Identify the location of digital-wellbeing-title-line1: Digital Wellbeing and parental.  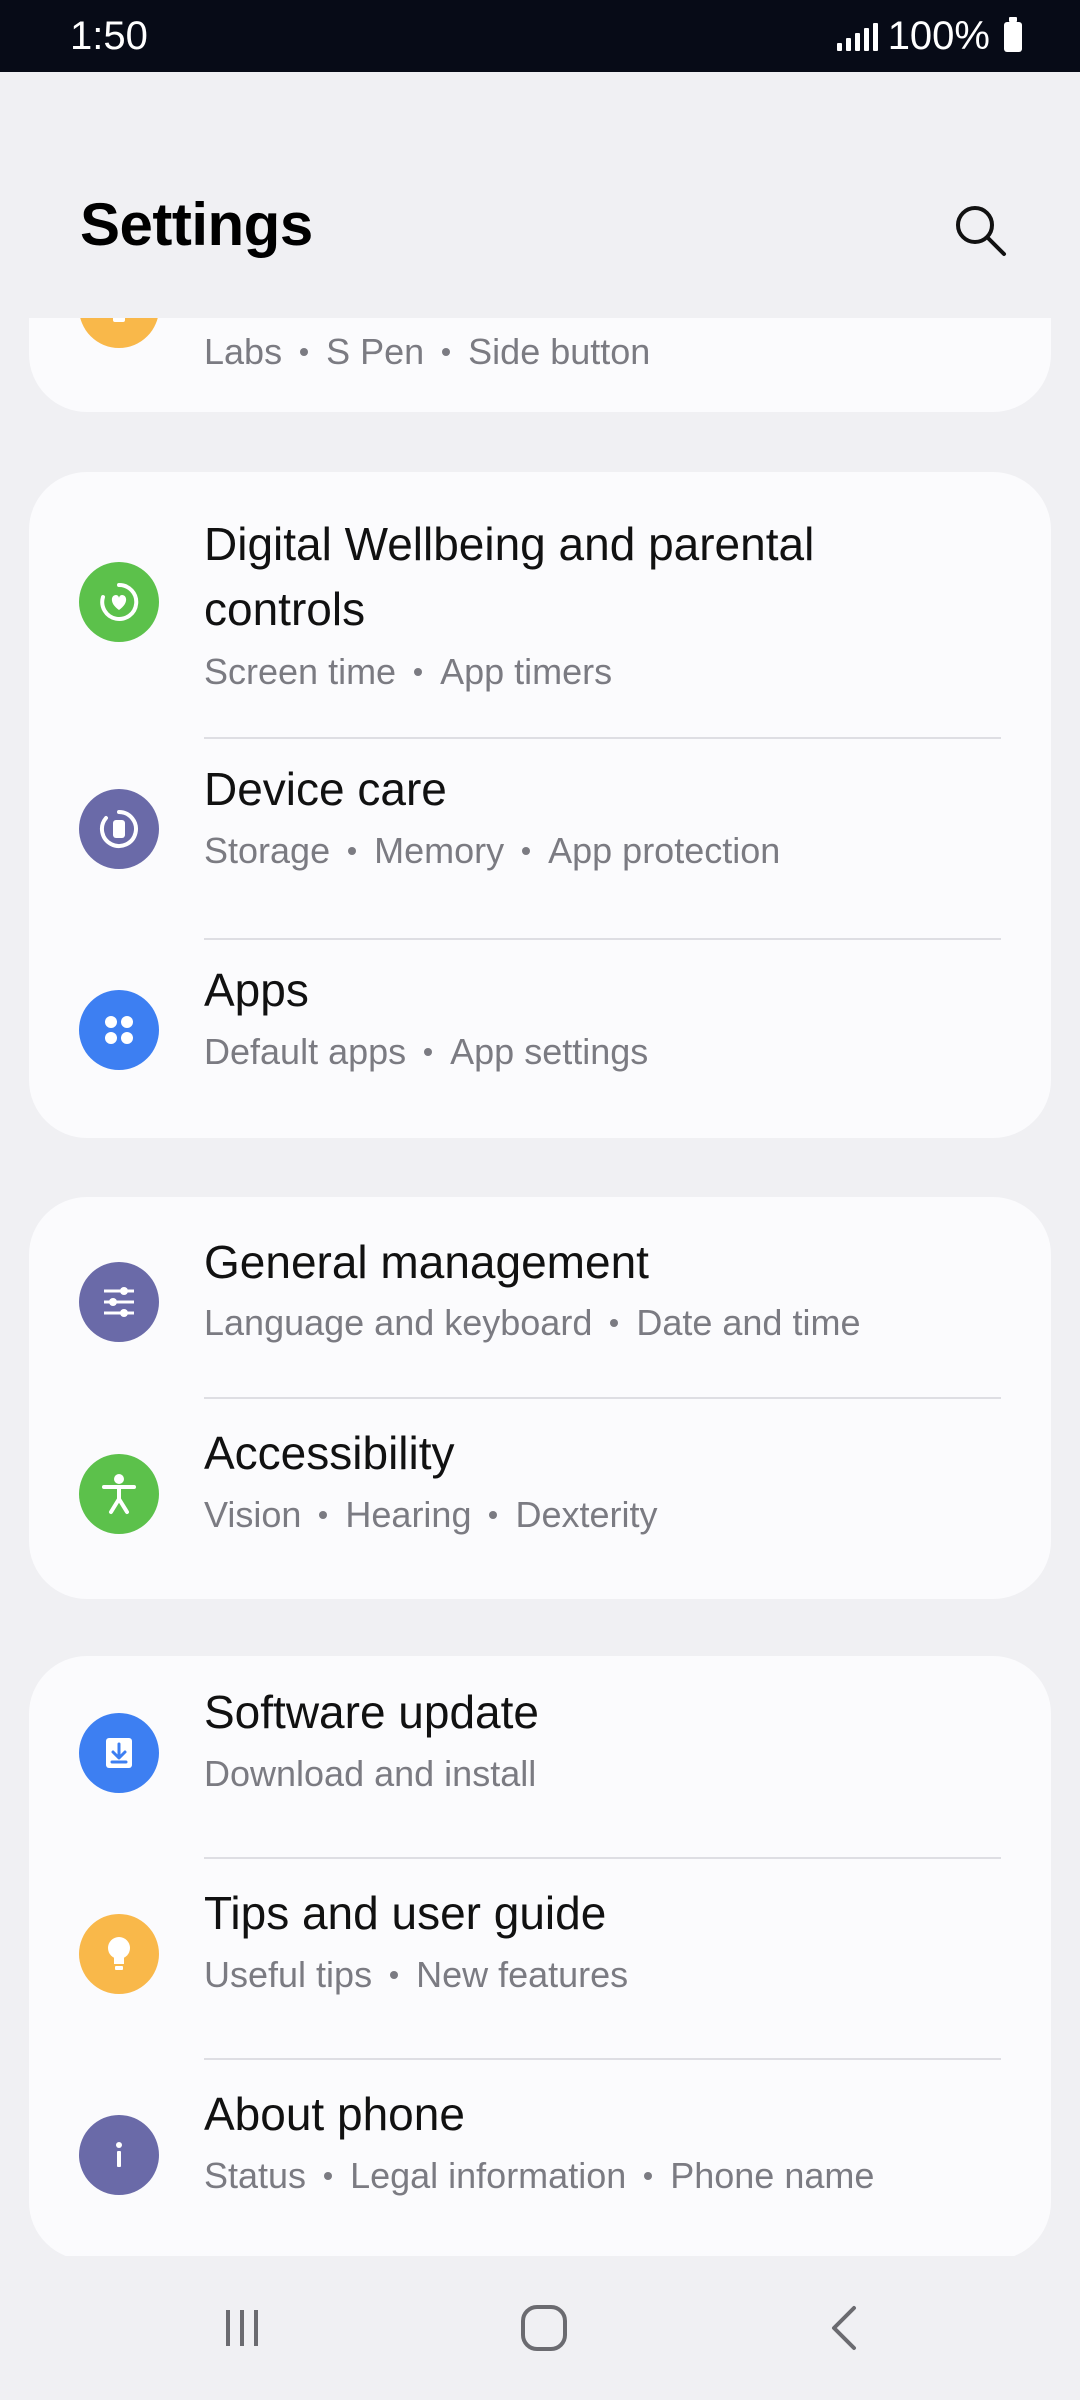
(509, 544).